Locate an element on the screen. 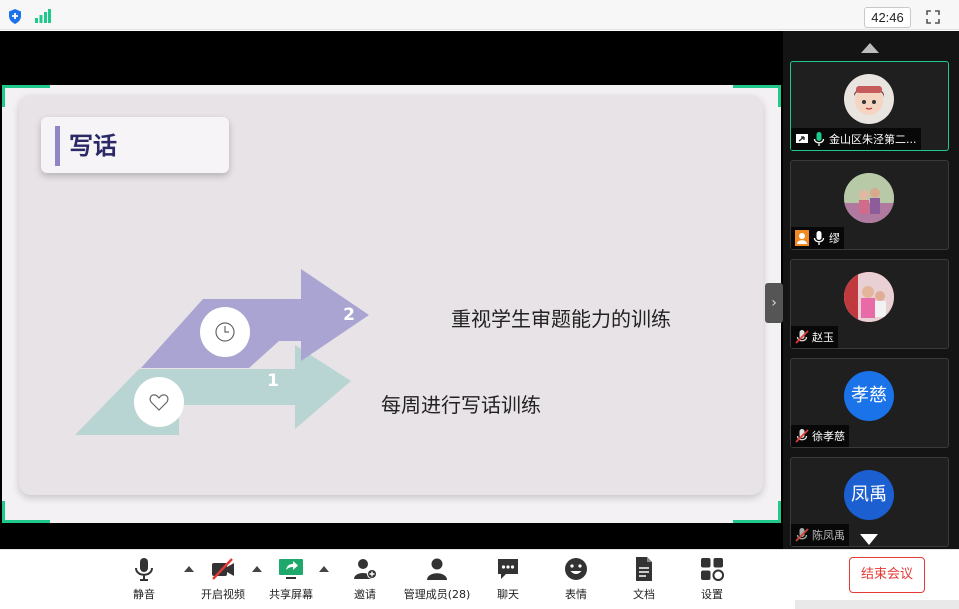  window-bottom-strip is located at coordinates (877, 604).